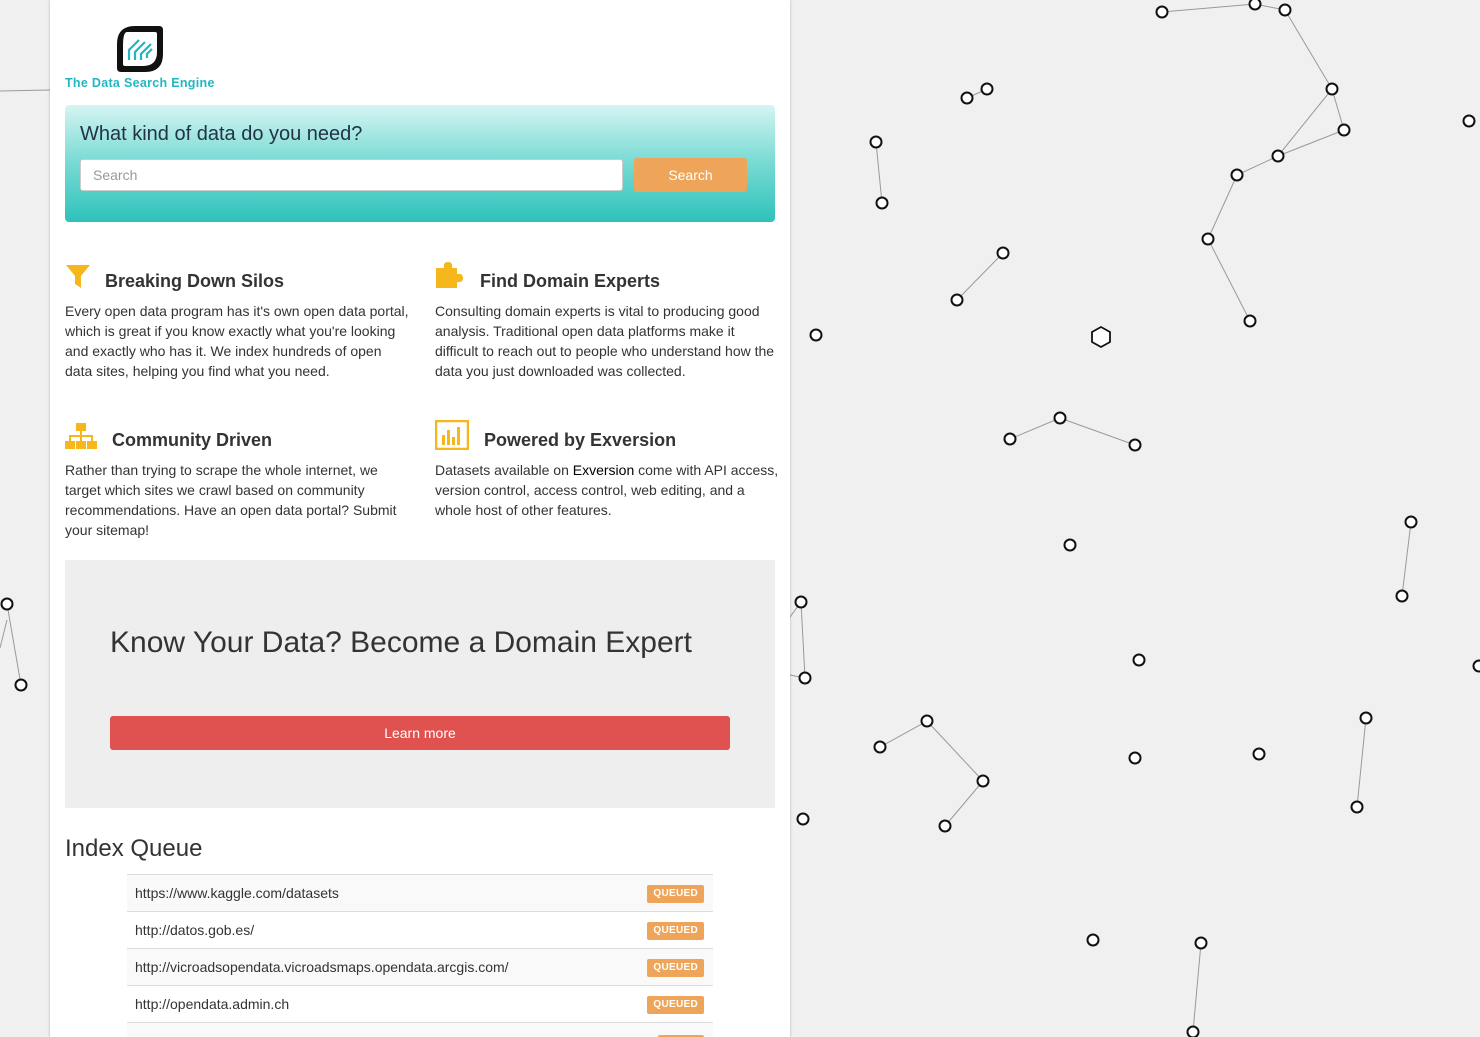  Describe the element at coordinates (570, 281) in the screenshot. I see `feature-title: Find Domain Experts` at that location.